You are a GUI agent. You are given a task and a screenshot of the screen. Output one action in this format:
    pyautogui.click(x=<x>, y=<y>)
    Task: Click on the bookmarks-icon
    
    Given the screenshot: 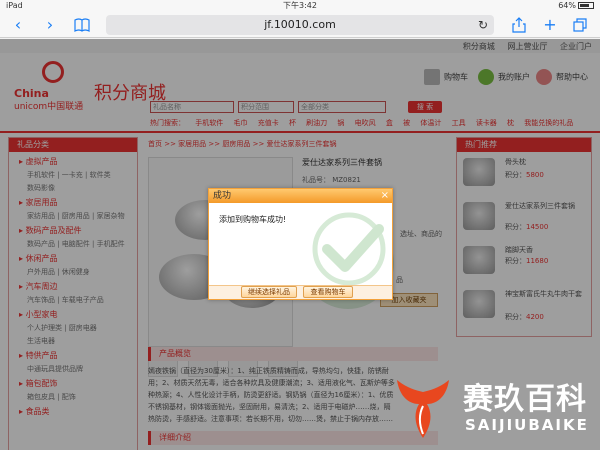 What is the action you would take?
    pyautogui.click(x=82, y=26)
    